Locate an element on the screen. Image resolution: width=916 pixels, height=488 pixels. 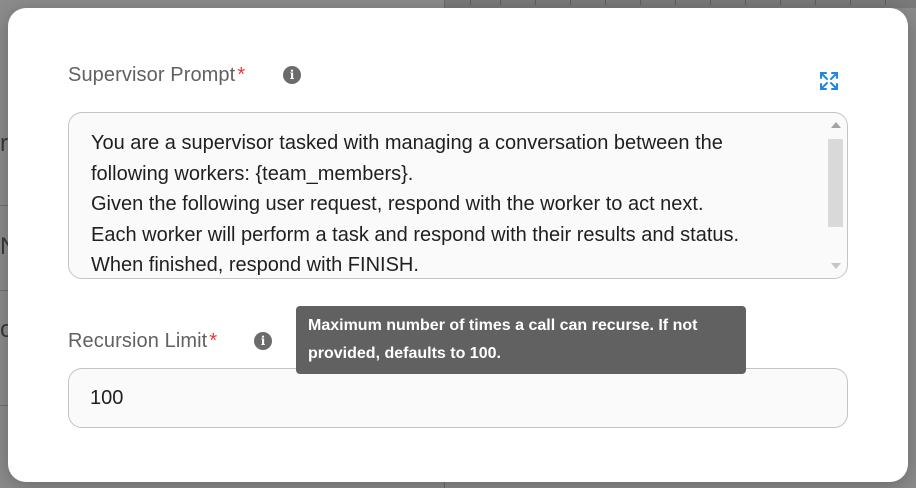
background-ruler is located at coordinates (680, 4).